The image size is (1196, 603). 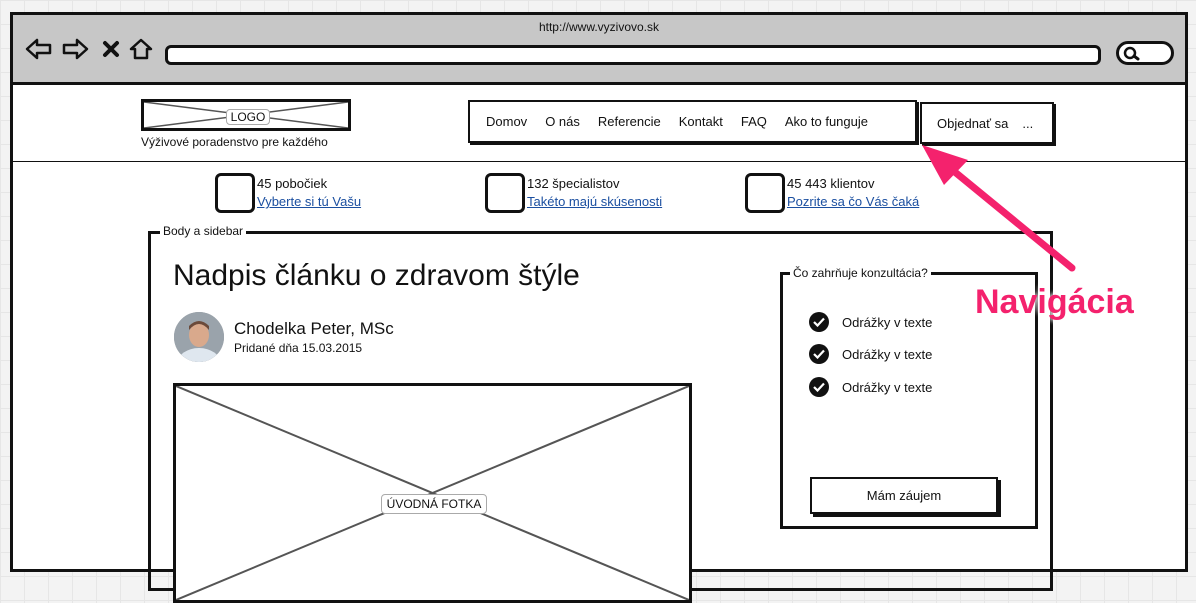 I want to click on navigation-annotation: Navigácia, so click(x=1054, y=302).